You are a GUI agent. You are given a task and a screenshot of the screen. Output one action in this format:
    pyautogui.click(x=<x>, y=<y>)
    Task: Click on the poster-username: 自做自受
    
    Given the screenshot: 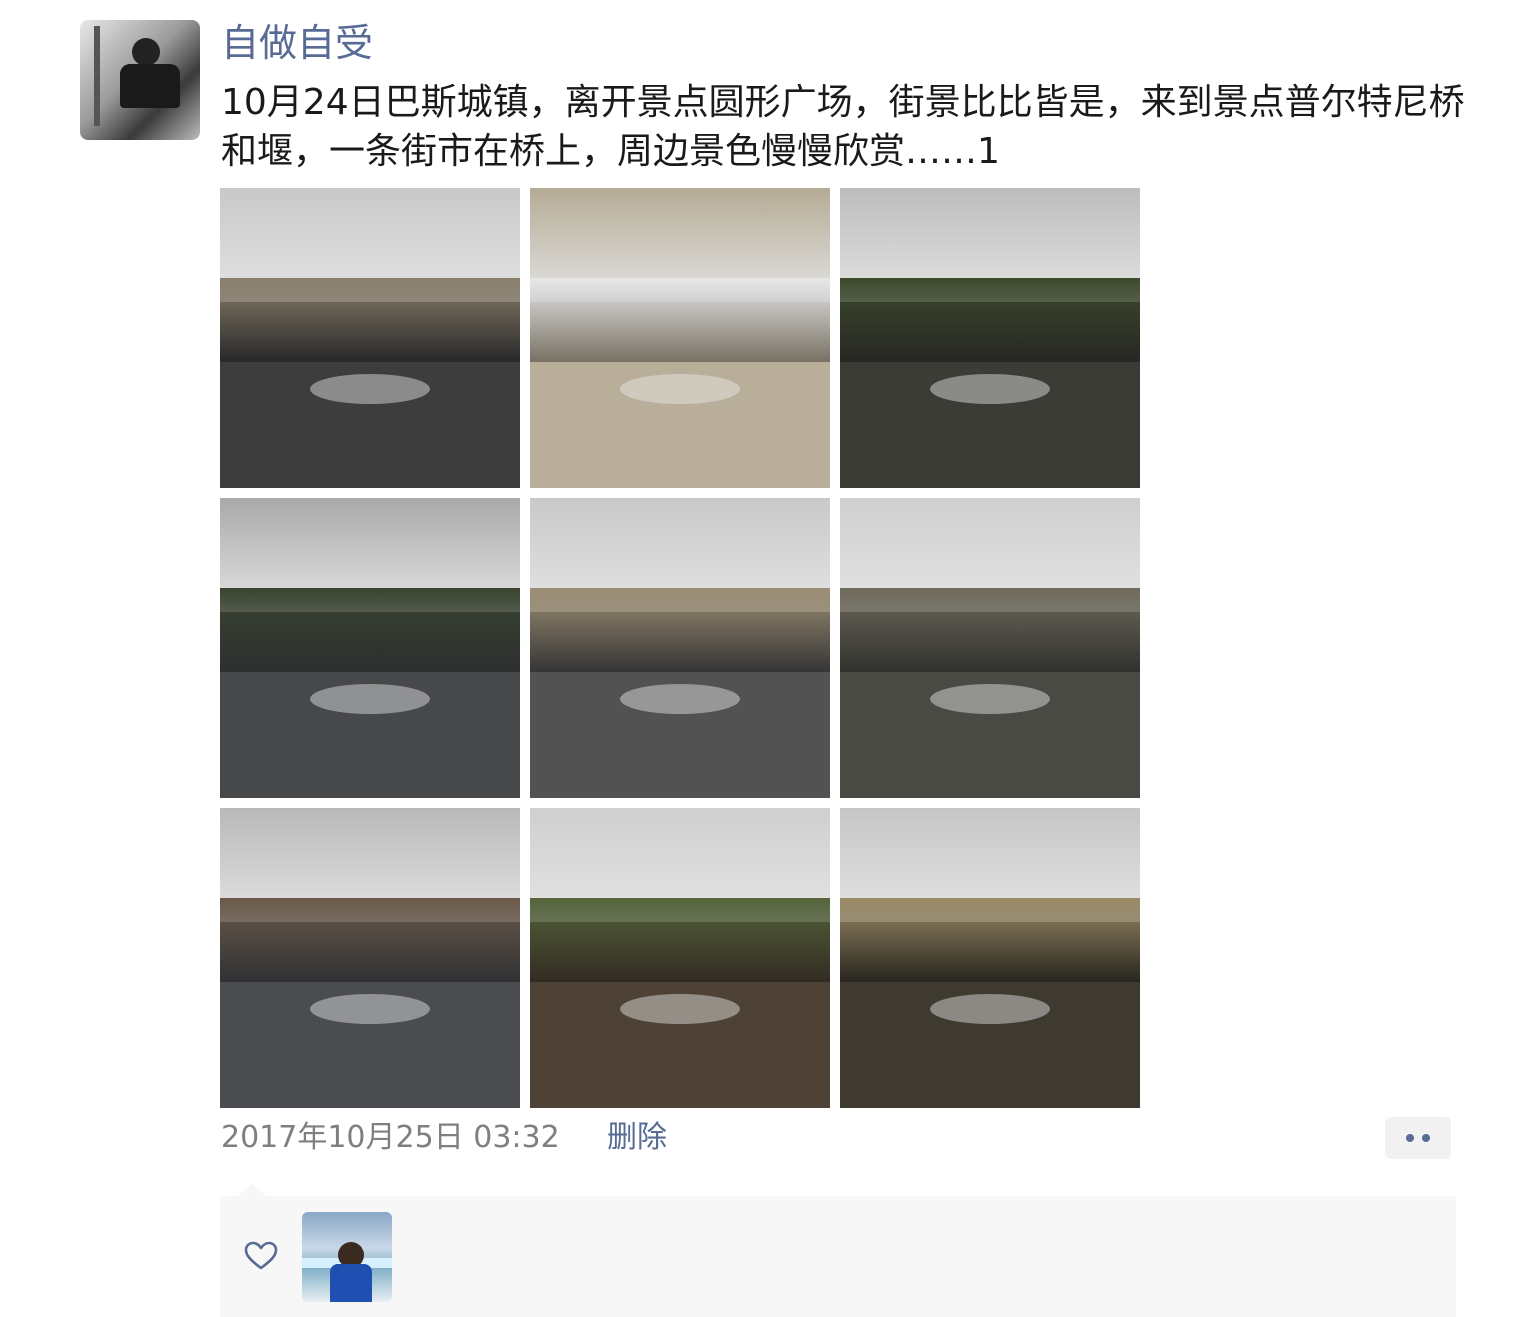 What is the action you would take?
    pyautogui.click(x=297, y=43)
    